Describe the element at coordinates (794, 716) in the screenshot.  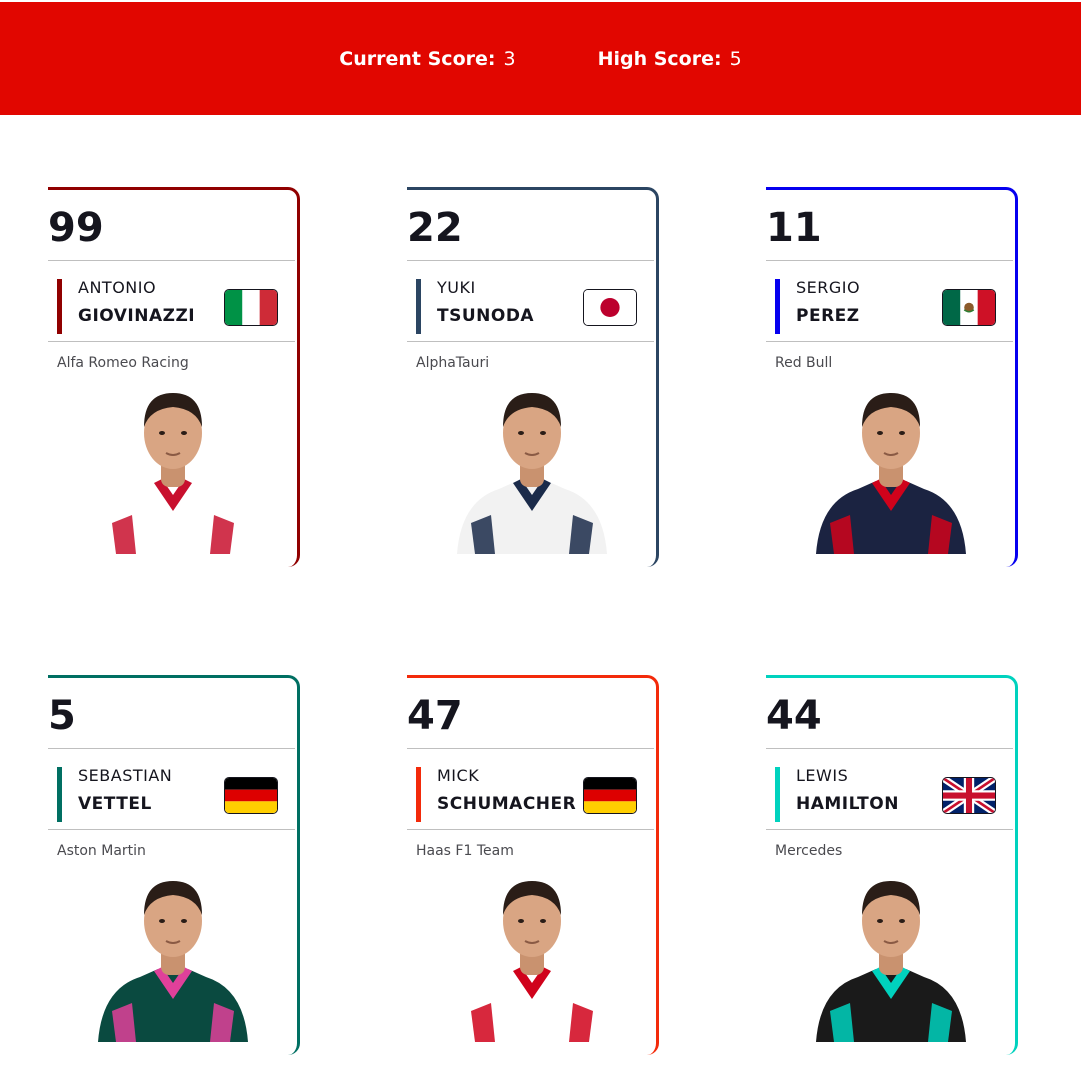
I see `driver-number: 44` at that location.